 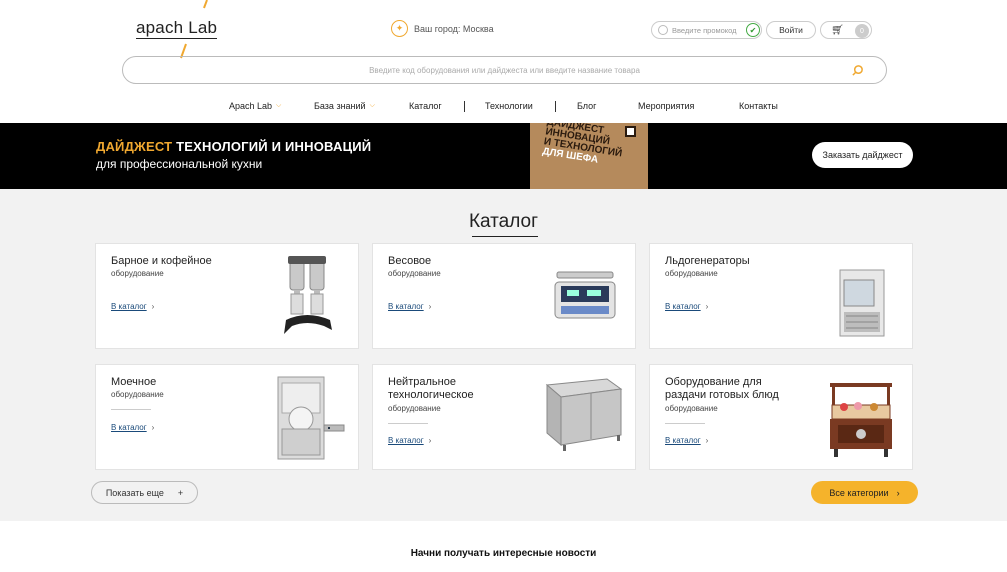 What do you see at coordinates (781, 296) in the screenshot?
I see `catalog-card-ice-makers: Льдогенераторы оборудование В каталог ›` at bounding box center [781, 296].